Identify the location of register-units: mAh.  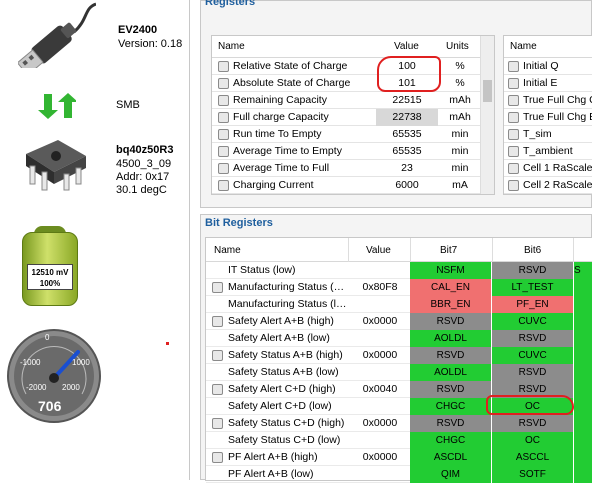
(460, 117).